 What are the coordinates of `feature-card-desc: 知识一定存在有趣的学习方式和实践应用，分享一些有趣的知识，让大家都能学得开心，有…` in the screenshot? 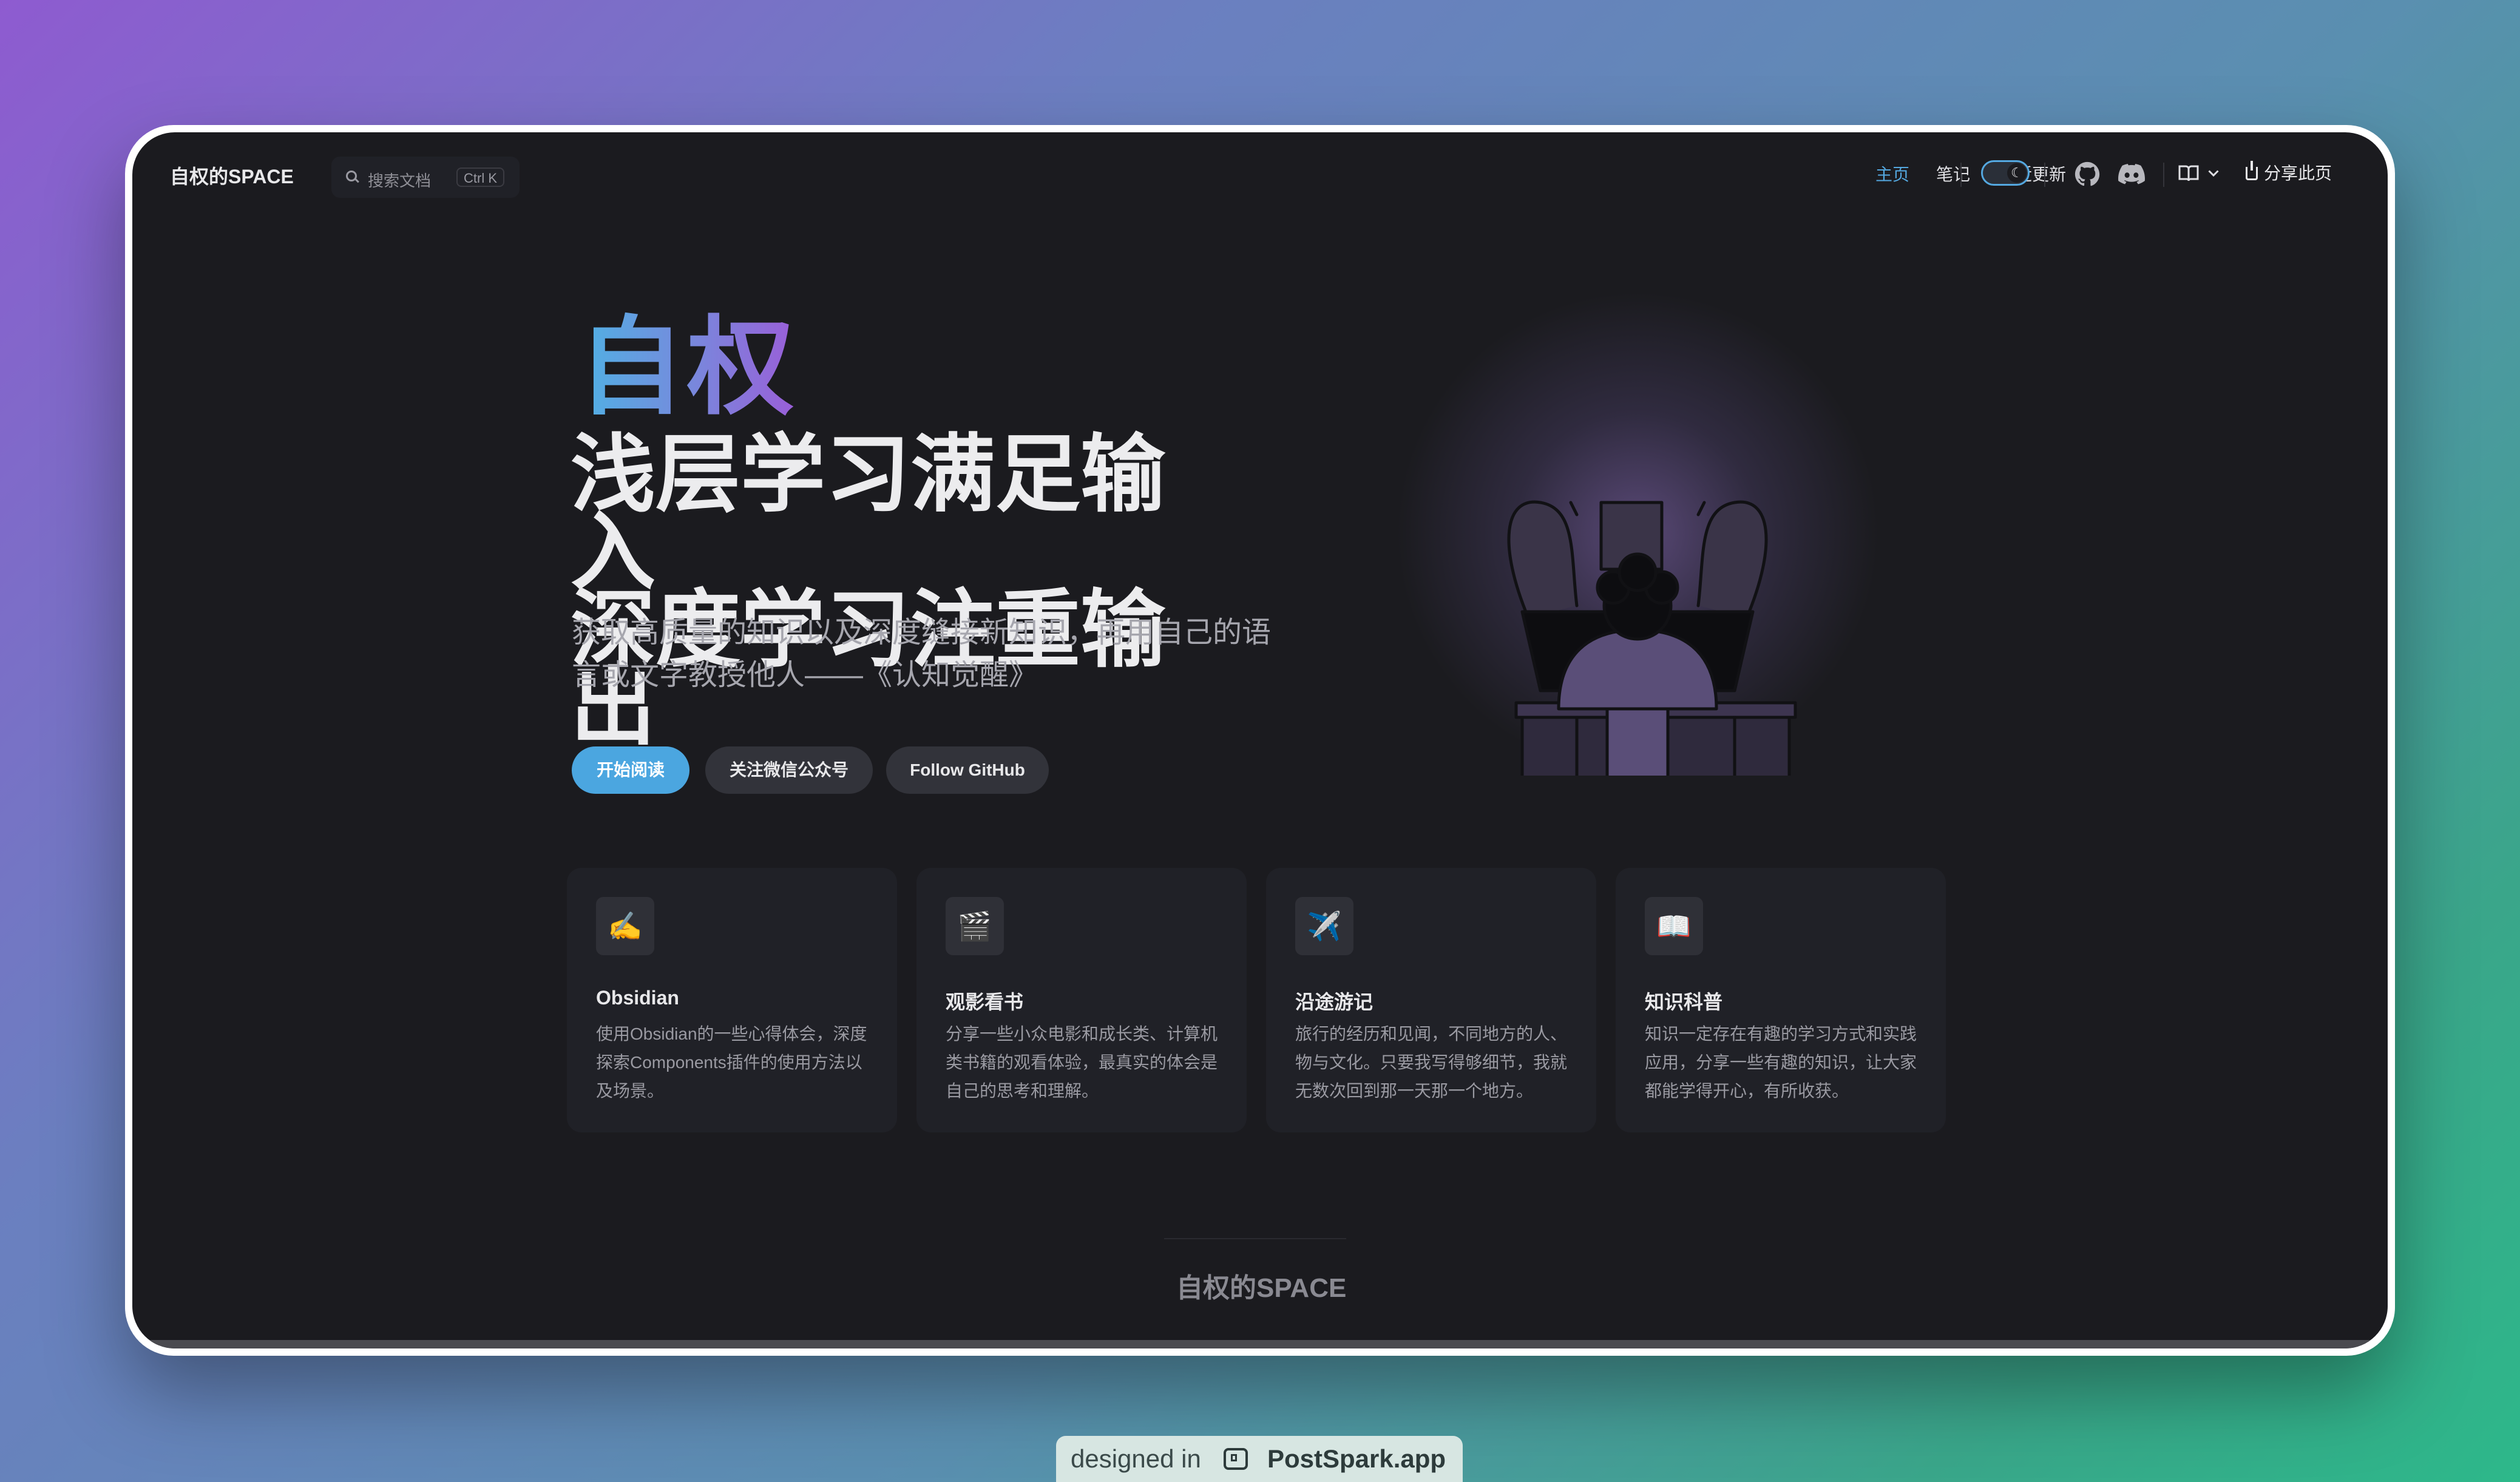 It's located at (1781, 1062).